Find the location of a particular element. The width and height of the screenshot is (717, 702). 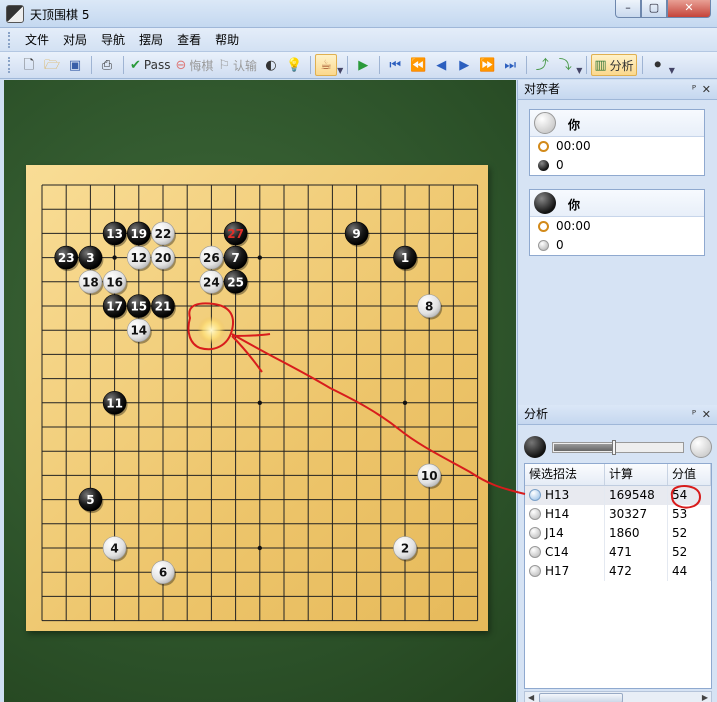

flag-icon: ⚐ is located at coordinates (224, 65).